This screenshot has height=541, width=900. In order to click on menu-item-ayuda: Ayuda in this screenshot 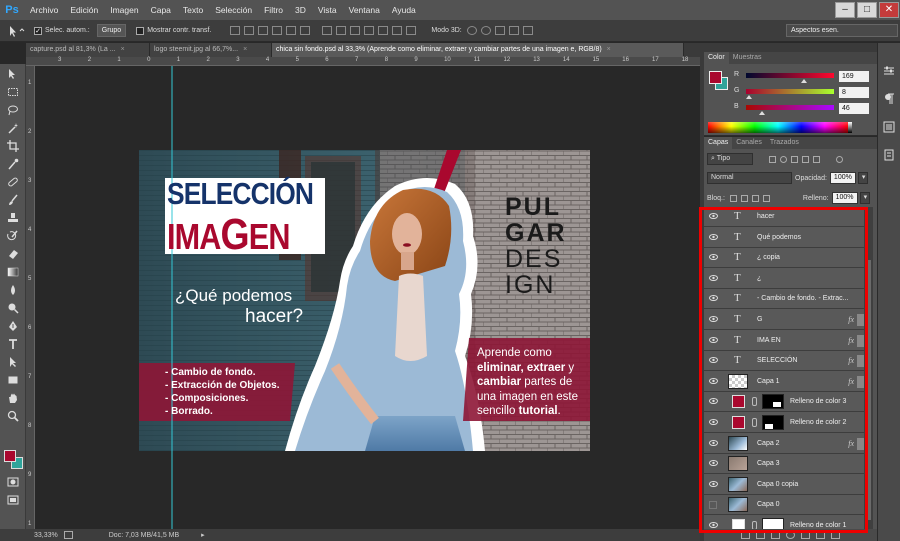, I will do `click(404, 10)`.